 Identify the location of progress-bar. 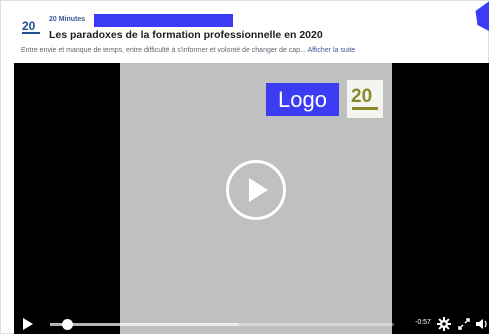
(222, 324).